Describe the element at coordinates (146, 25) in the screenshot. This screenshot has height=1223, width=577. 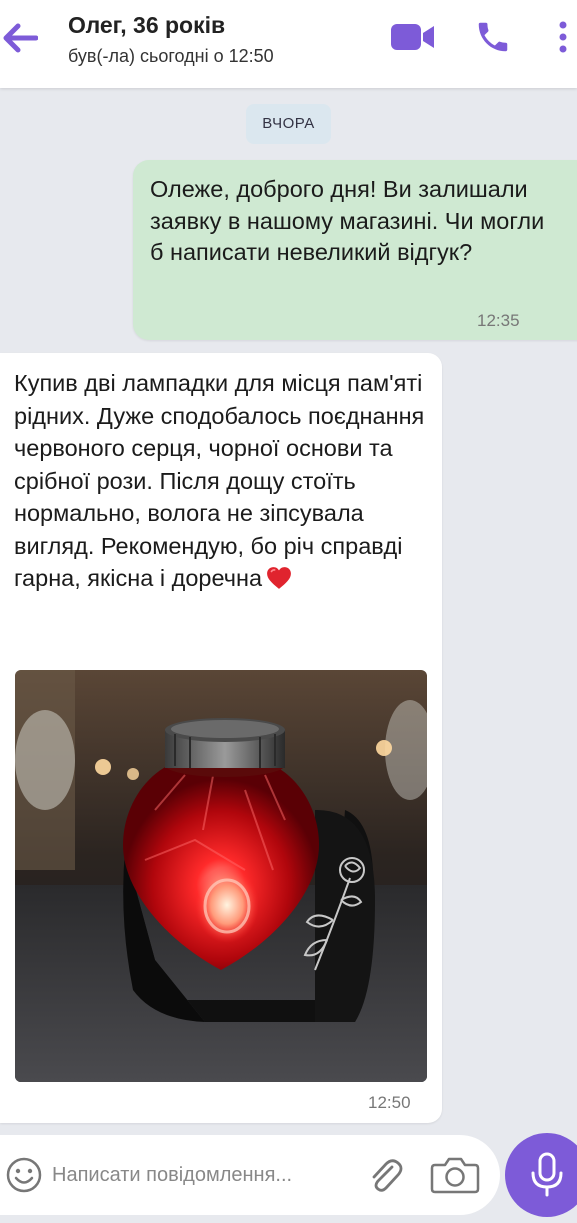
I see `contact-name: Олег, 36 років` at that location.